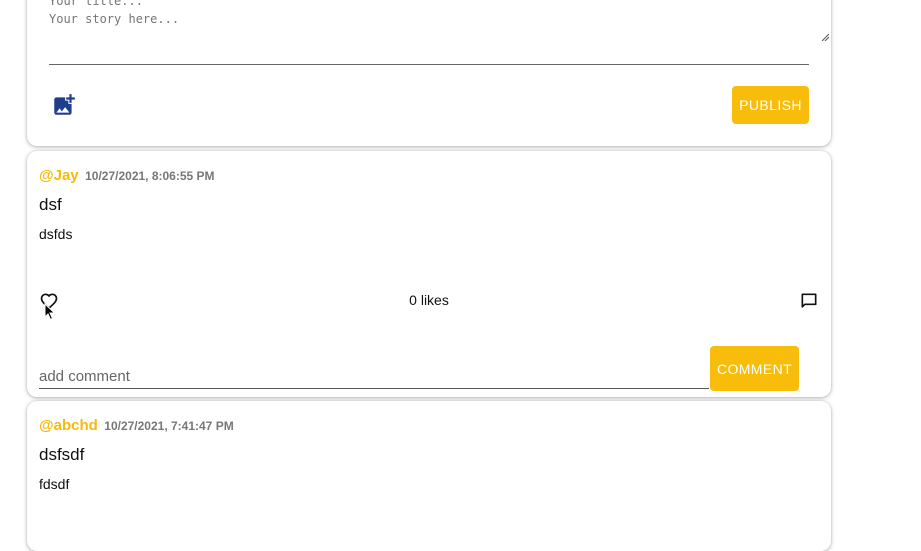 Image resolution: width=921 pixels, height=551 pixels. What do you see at coordinates (429, 300) in the screenshot?
I see `likes-count: 0 likes` at bounding box center [429, 300].